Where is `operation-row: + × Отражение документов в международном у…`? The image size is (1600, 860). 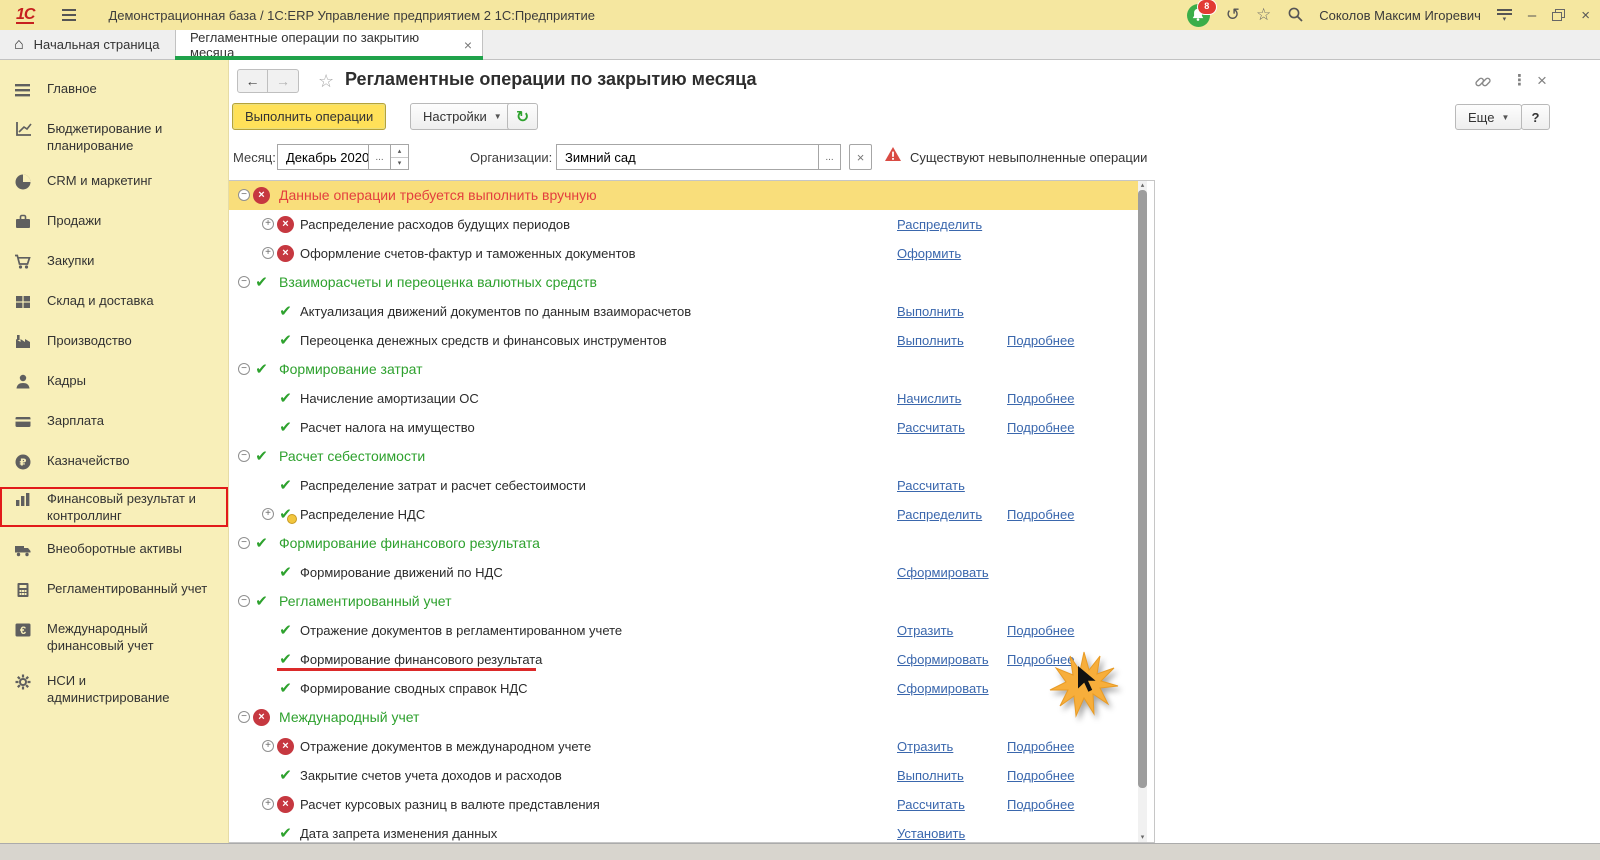
operation-row: + × Отражение документов в международном у… is located at coordinates (683, 746).